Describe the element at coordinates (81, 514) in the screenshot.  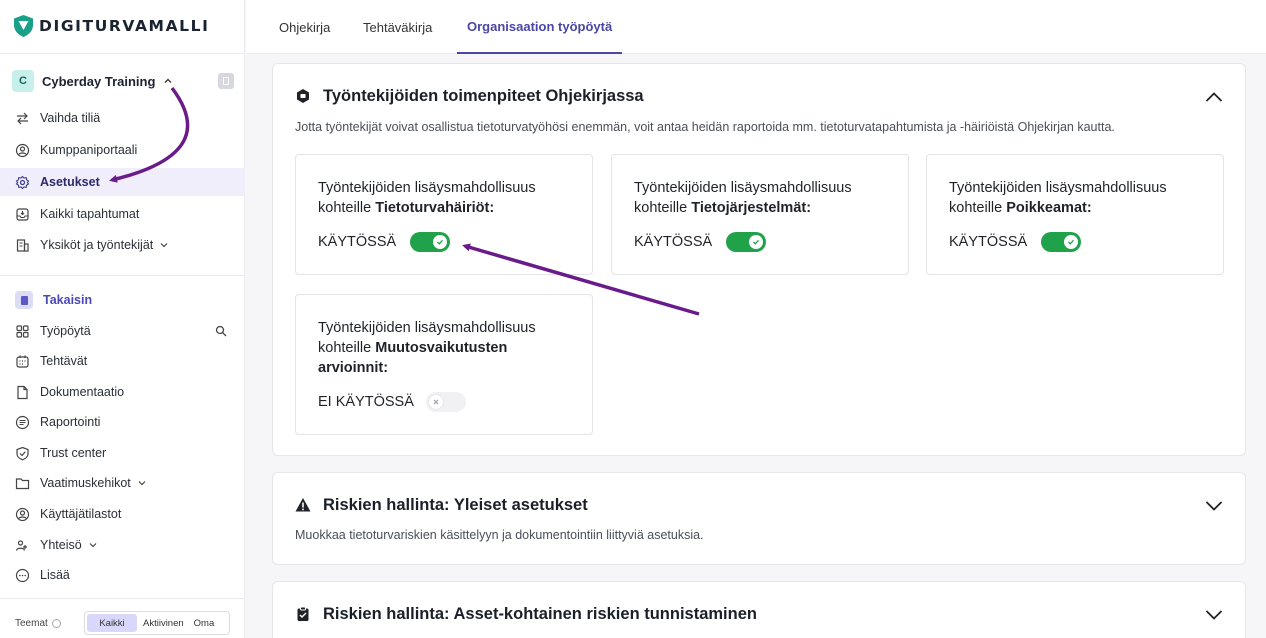
I see `sidebar-item-label: Käyttäjätilastot` at that location.